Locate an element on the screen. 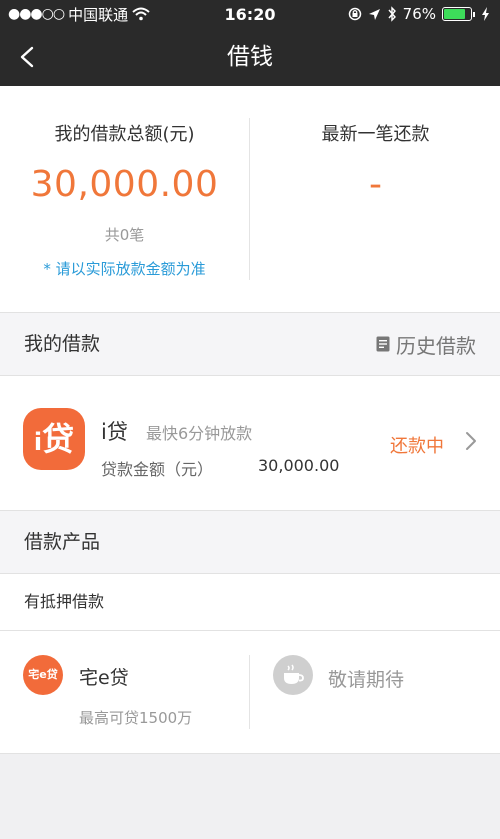 This screenshot has height=839, width=500. zhaiedai-logo: 宅e贷 is located at coordinates (43, 675).